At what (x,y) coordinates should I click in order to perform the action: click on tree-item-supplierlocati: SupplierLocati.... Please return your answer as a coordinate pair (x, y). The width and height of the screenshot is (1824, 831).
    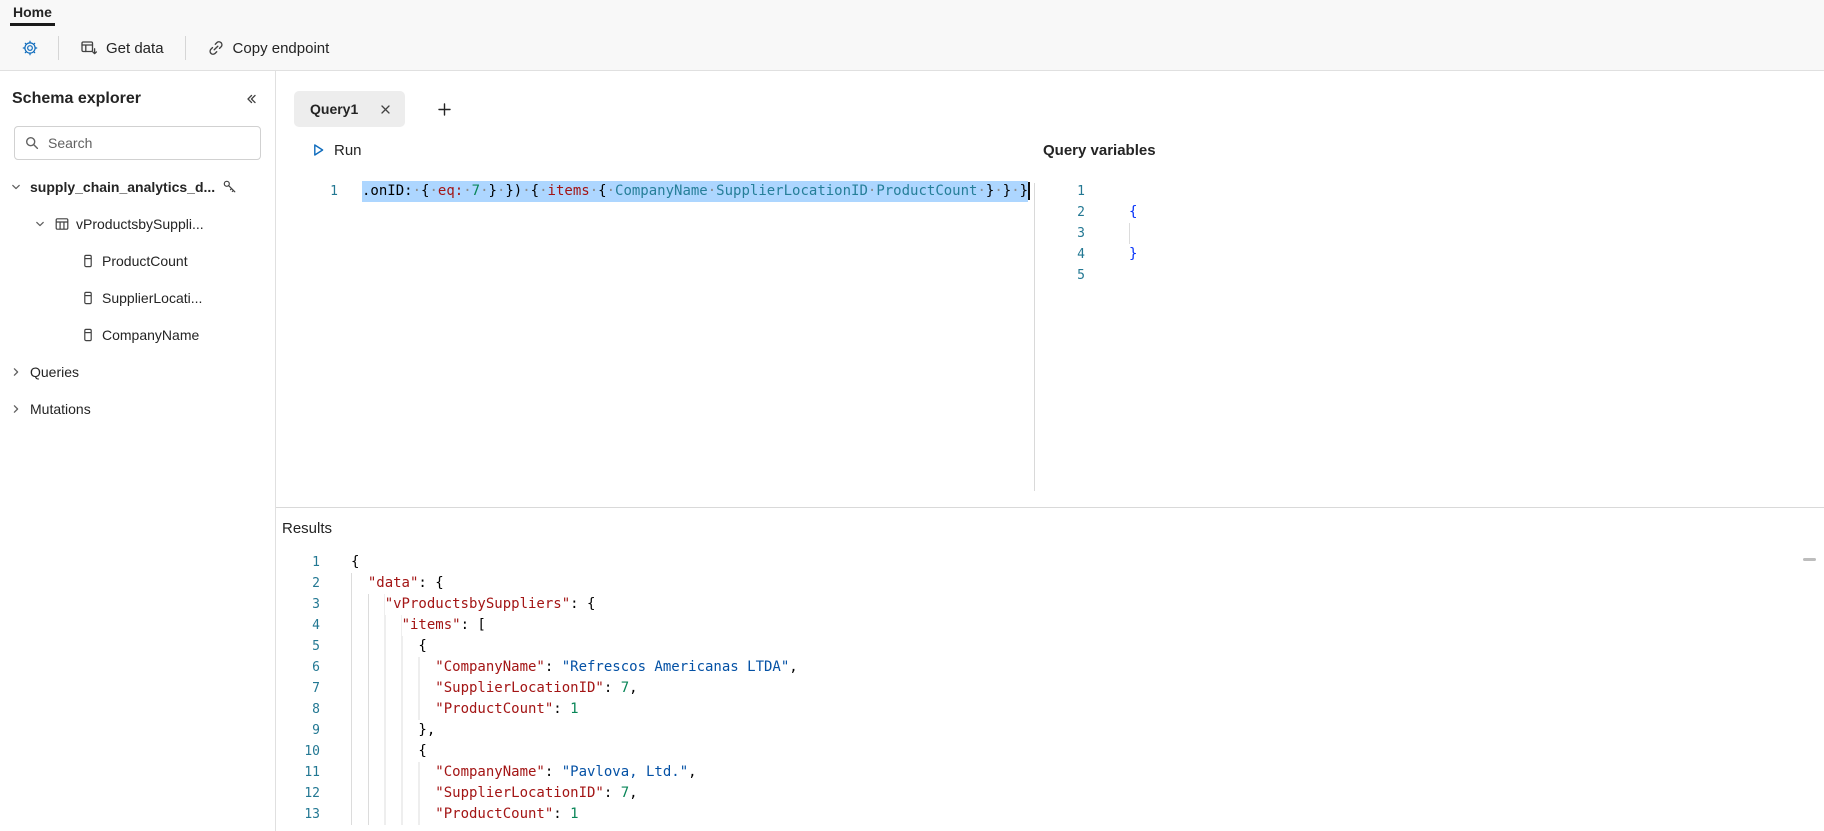
    Looking at the image, I should click on (137, 297).